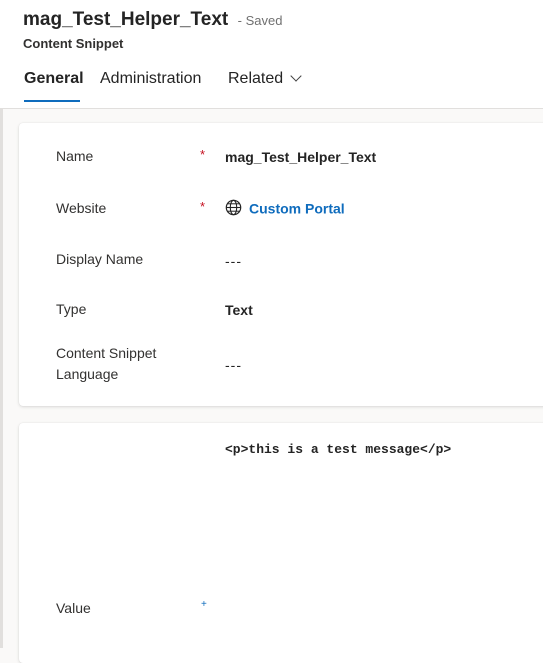 The height and width of the screenshot is (663, 543). What do you see at coordinates (75, 156) in the screenshot?
I see `name-label: Name` at bounding box center [75, 156].